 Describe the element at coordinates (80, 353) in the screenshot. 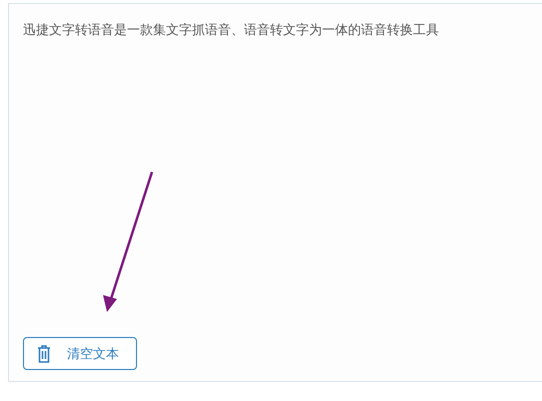

I see `clear-text-button: 清空文本` at that location.